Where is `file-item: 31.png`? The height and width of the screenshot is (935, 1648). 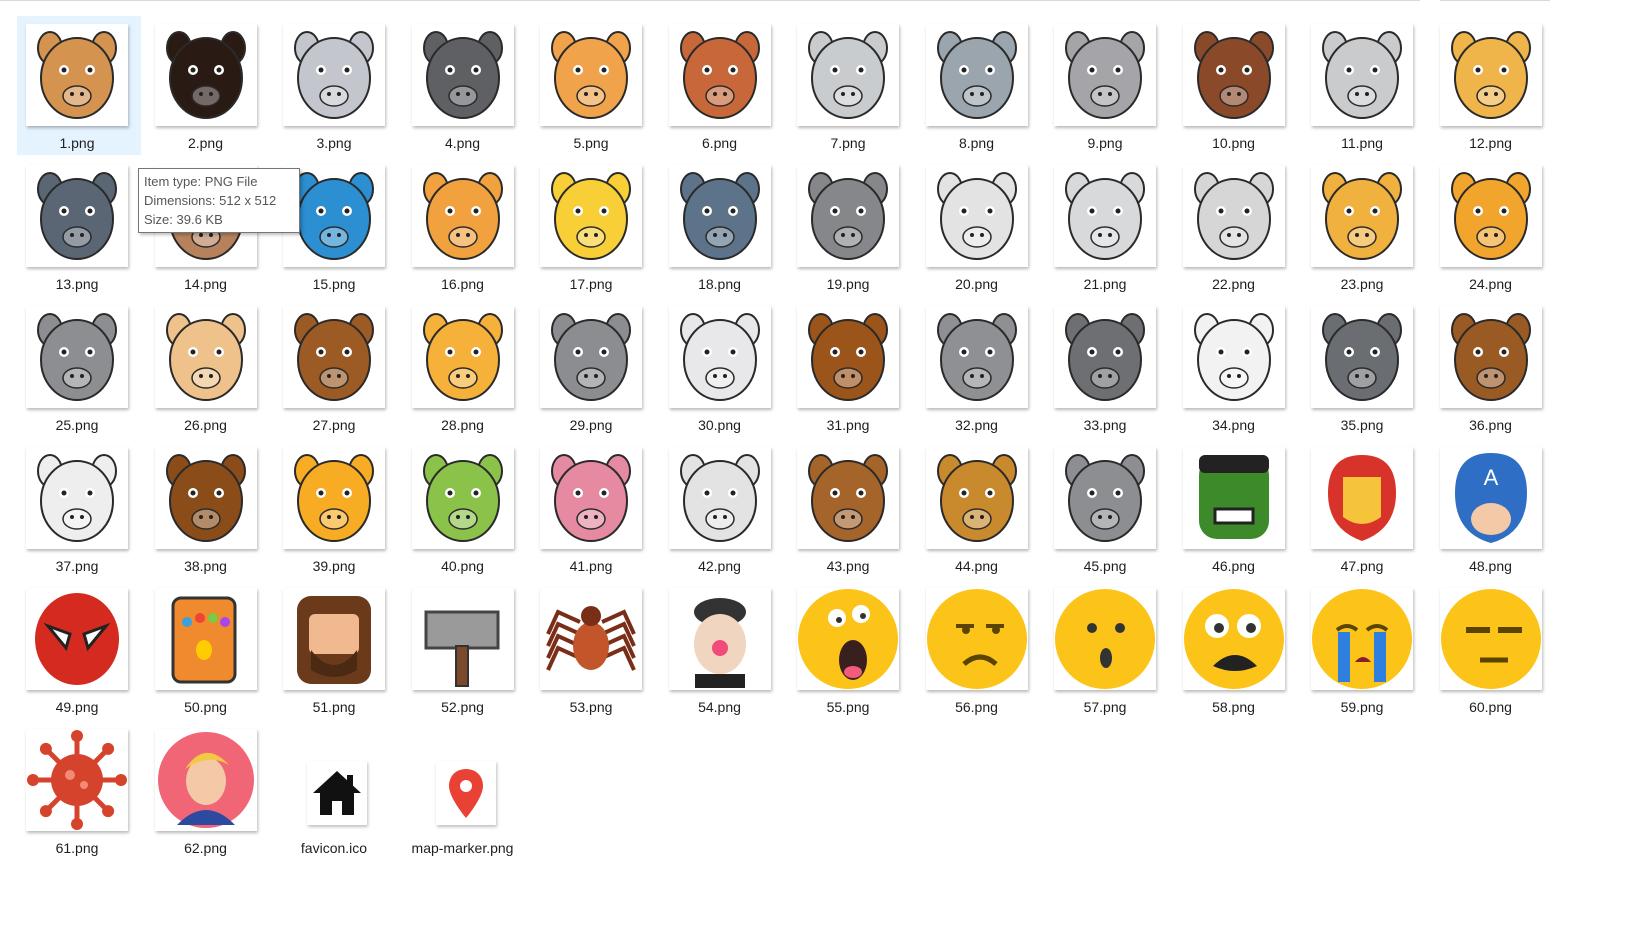 file-item: 31.png is located at coordinates (850, 367).